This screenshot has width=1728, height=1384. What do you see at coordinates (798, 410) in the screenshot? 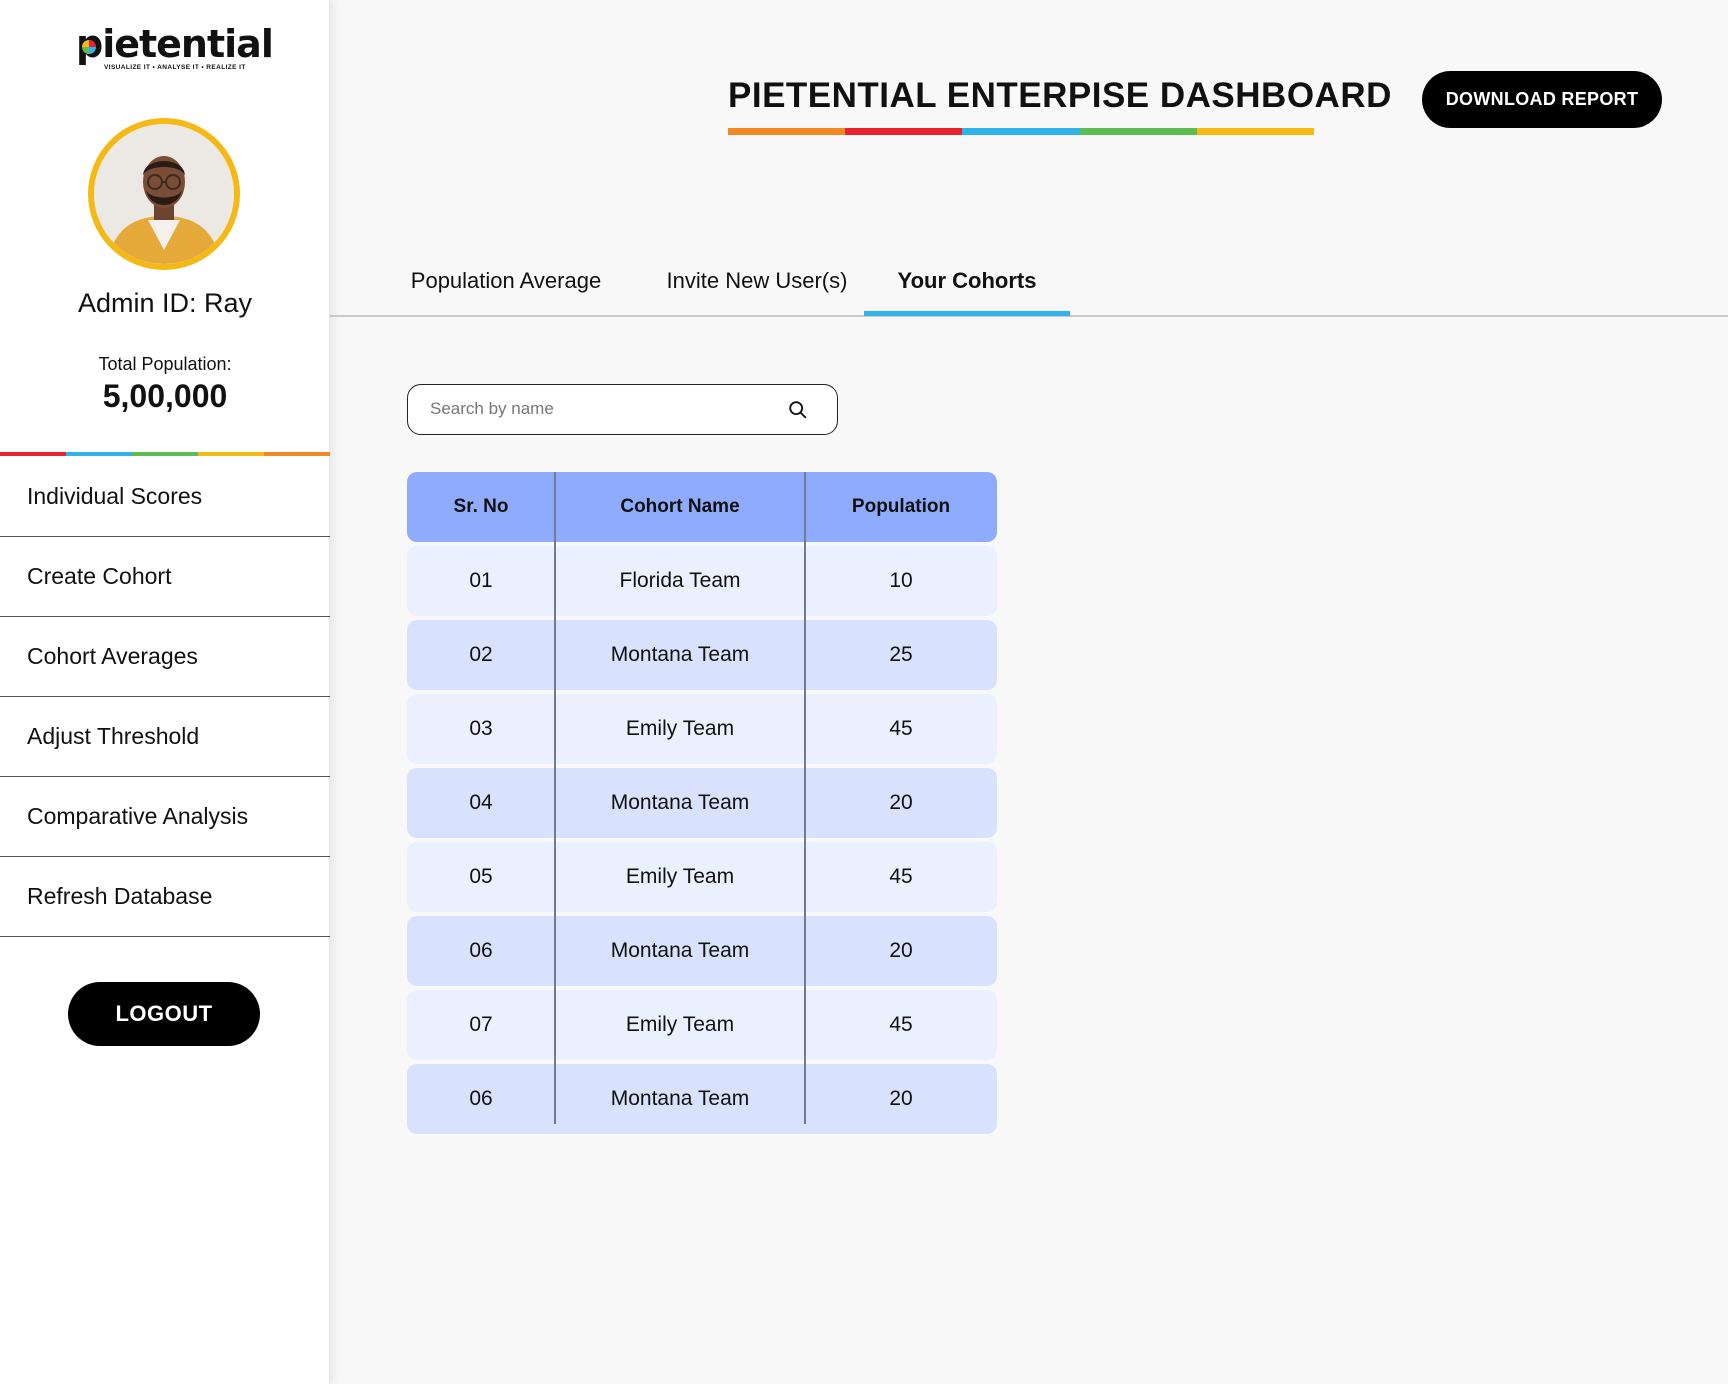
I see `search-icon` at bounding box center [798, 410].